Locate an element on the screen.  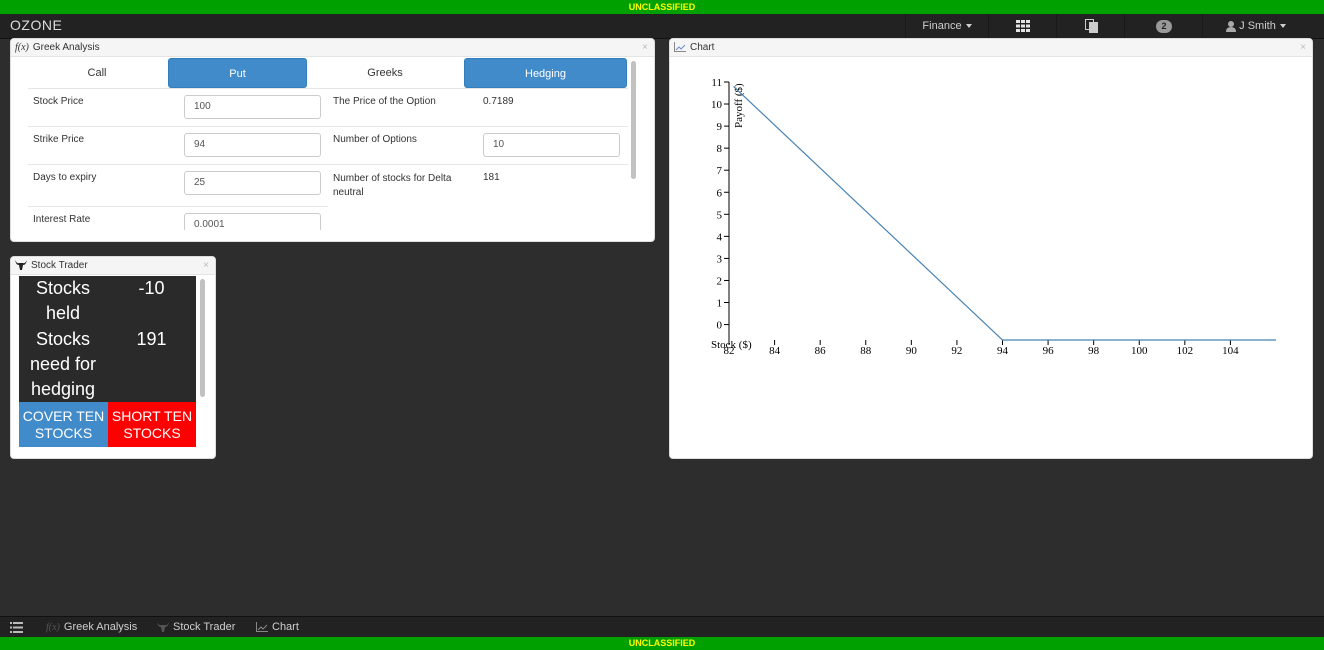
taskbar-menu-button is located at coordinates (18, 627).